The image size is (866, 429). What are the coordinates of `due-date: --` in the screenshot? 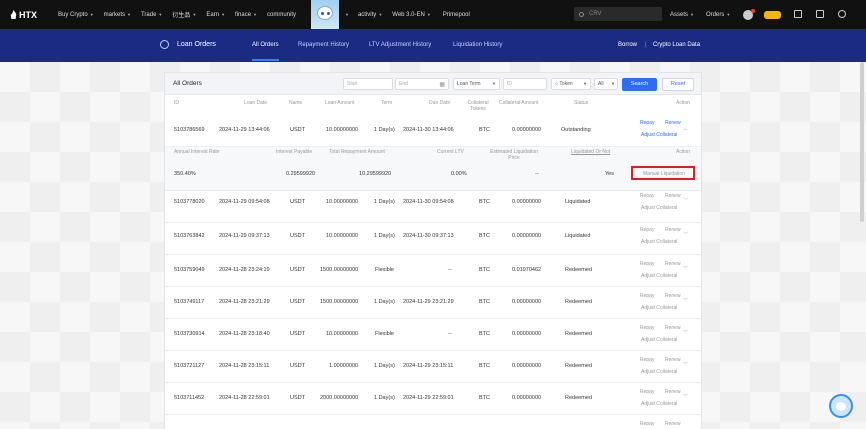 It's located at (450, 270).